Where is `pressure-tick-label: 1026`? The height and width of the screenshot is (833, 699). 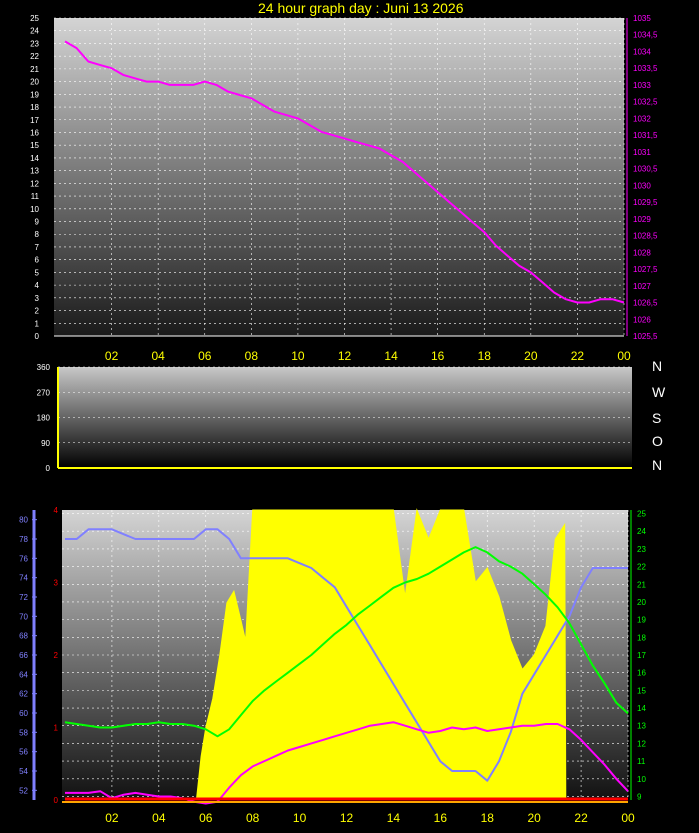
pressure-tick-label: 1026 is located at coordinates (642, 319).